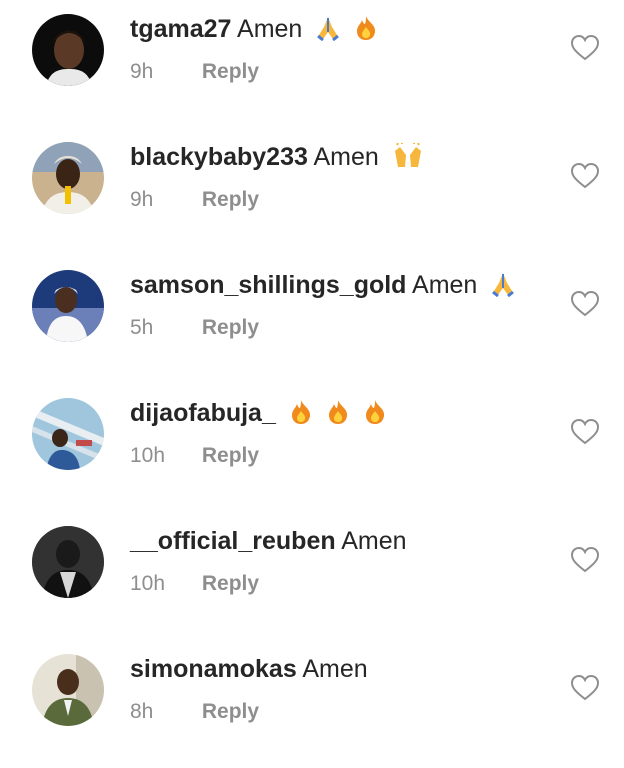 The width and height of the screenshot is (624, 768). I want to click on comment-text: tgama27 Amen, so click(254, 31).